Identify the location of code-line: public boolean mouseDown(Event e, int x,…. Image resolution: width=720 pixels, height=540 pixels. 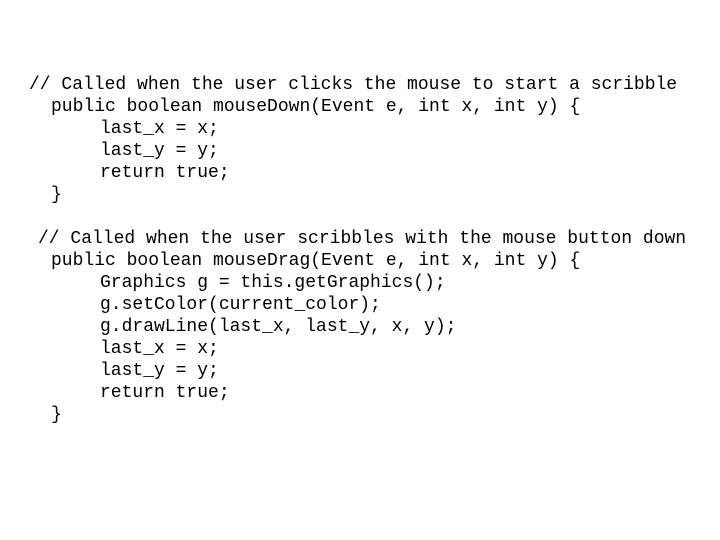
(316, 107).